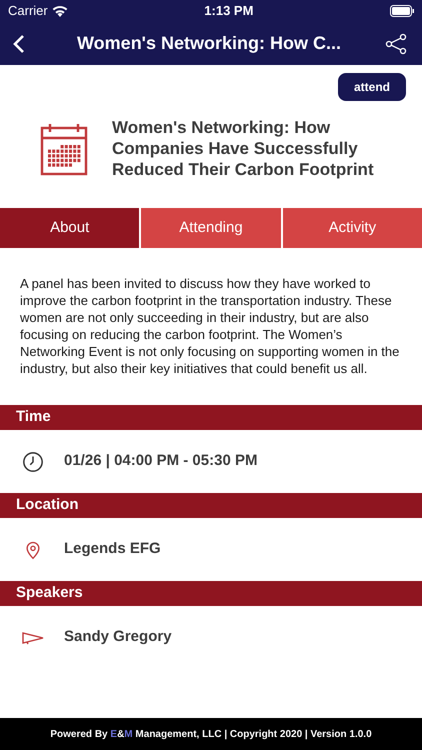 The height and width of the screenshot is (750, 422). Describe the element at coordinates (70, 228) in the screenshot. I see `tab: About` at that location.